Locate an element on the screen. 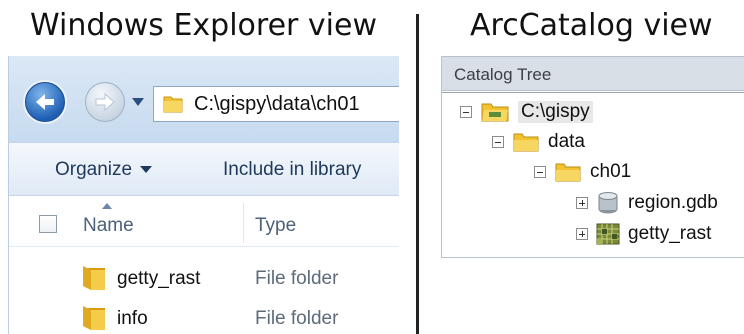  address-path: C:\gispy\data\ch01 is located at coordinates (277, 103).